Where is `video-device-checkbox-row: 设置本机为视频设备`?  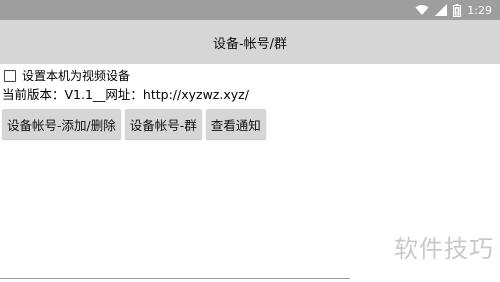 video-device-checkbox-row: 设置本机为视频设备 is located at coordinates (67, 75).